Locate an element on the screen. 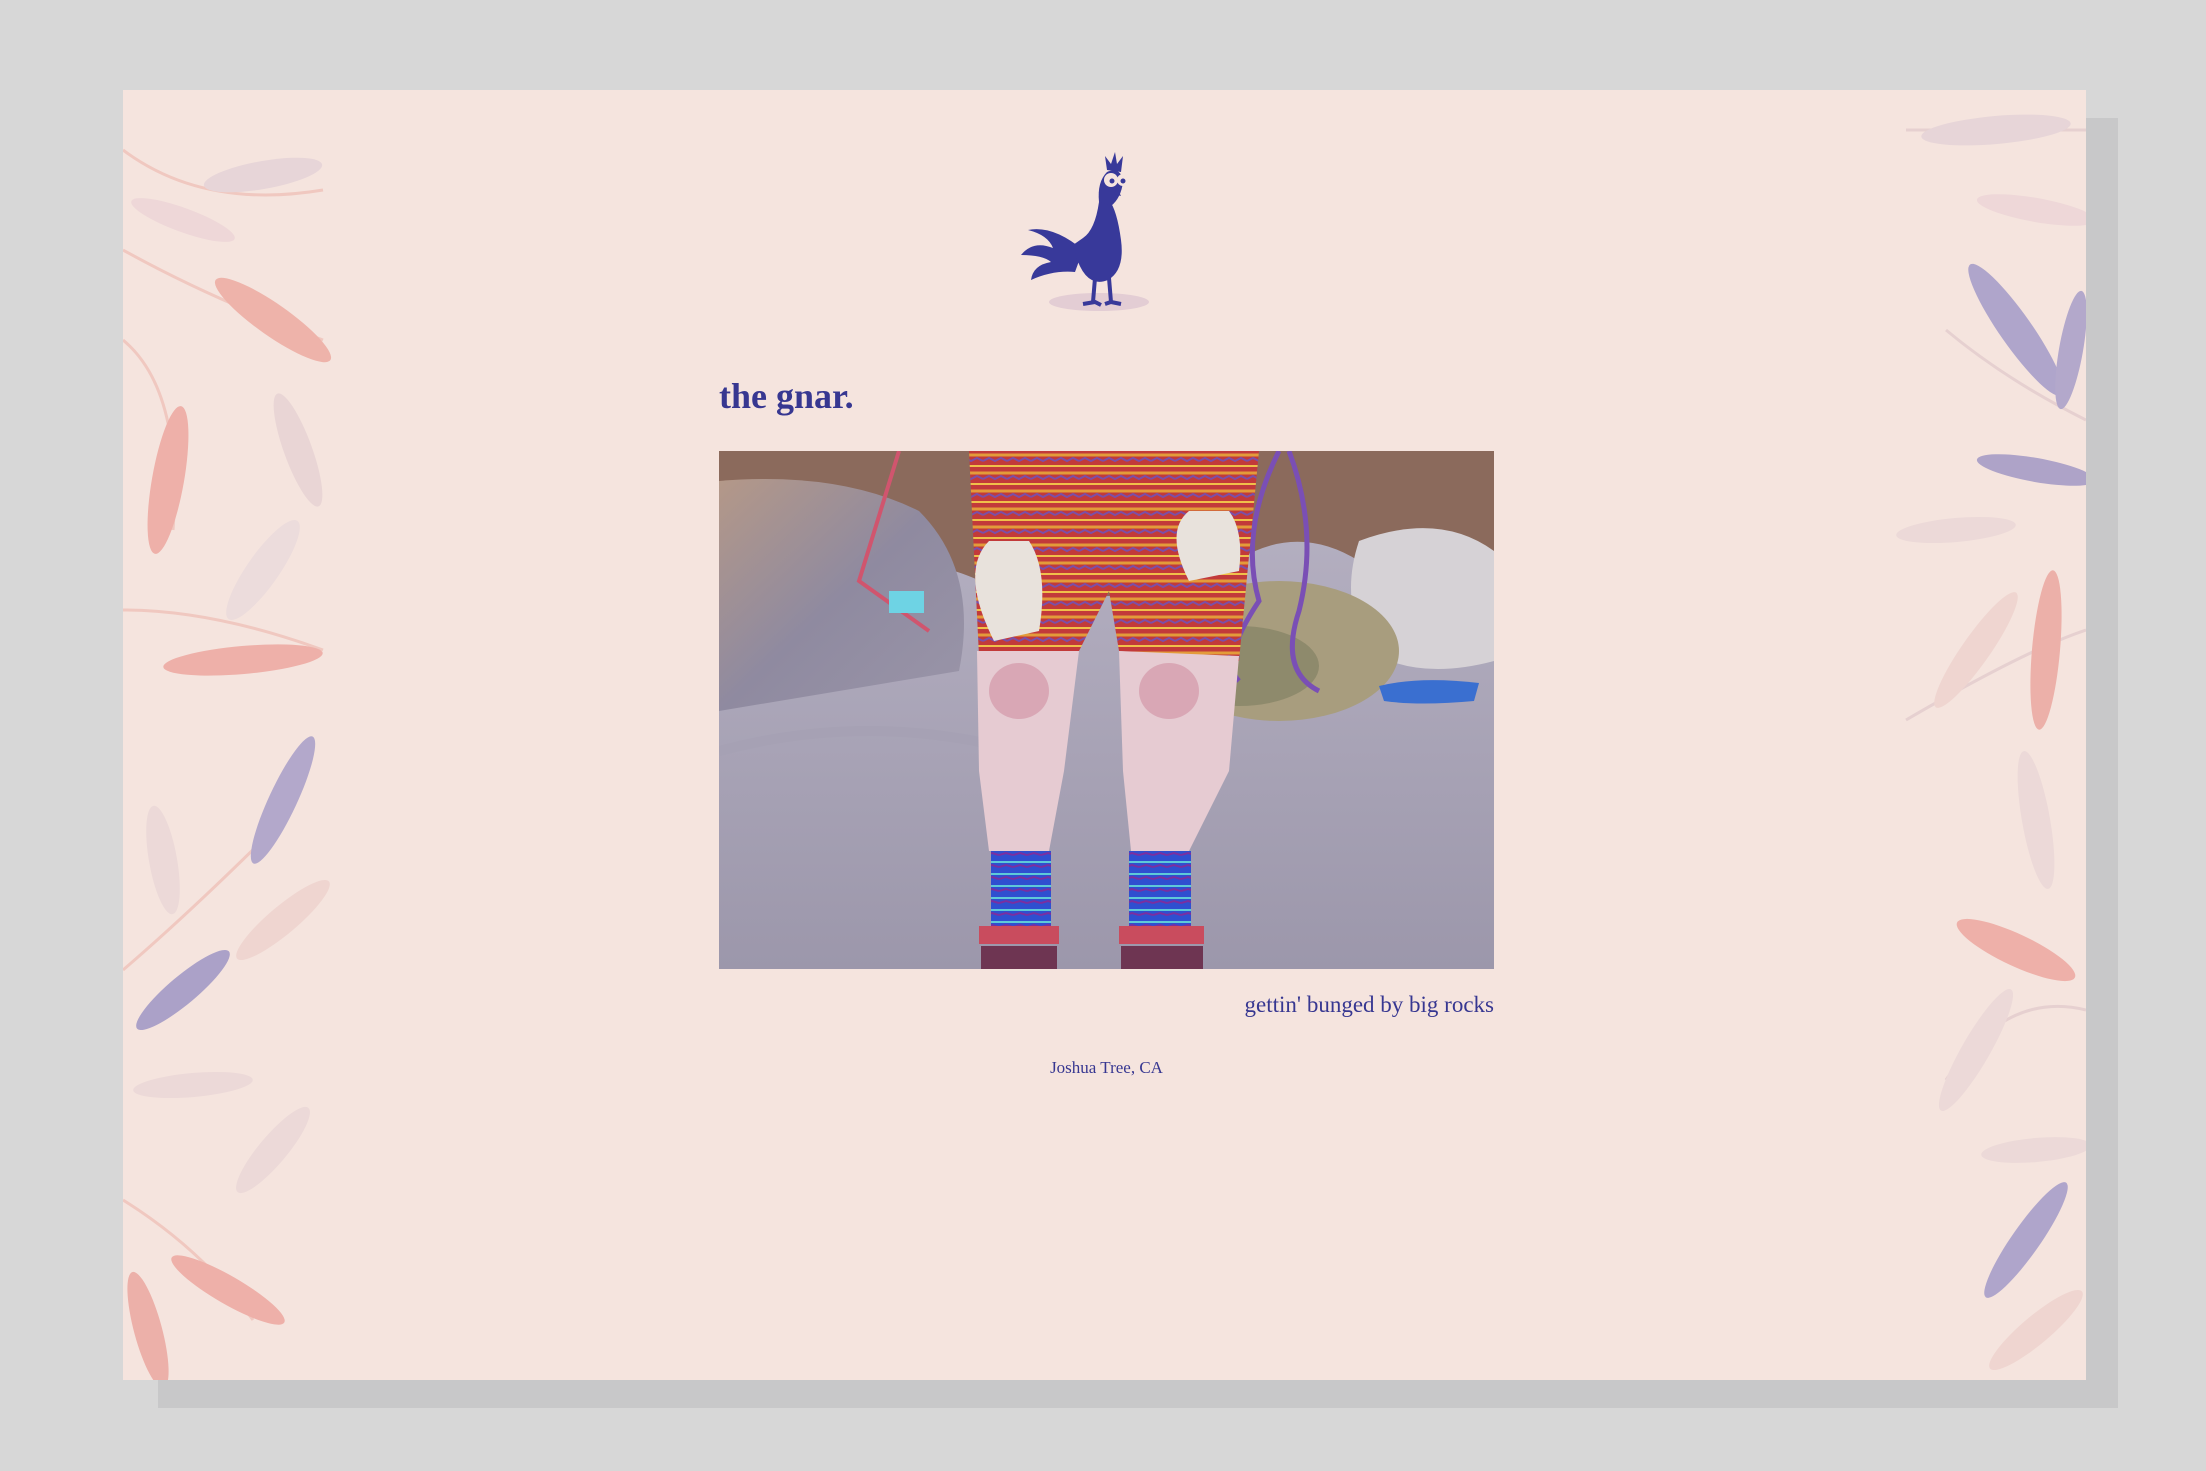 The width and height of the screenshot is (2206, 1471). photo-caption: gettin' bunged by big rocks is located at coordinates (1369, 1004).